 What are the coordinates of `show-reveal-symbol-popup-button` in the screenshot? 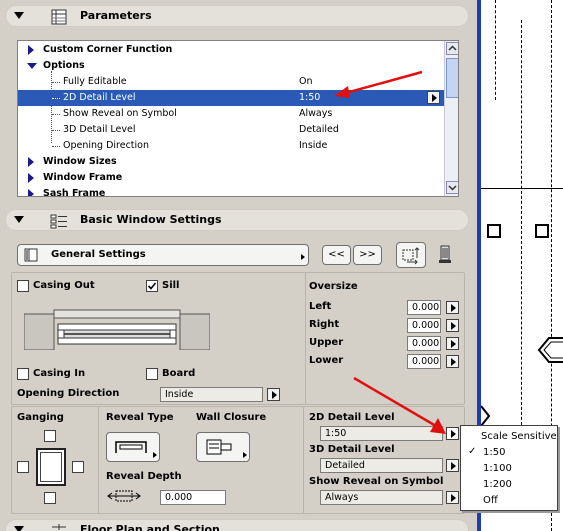 It's located at (452, 497).